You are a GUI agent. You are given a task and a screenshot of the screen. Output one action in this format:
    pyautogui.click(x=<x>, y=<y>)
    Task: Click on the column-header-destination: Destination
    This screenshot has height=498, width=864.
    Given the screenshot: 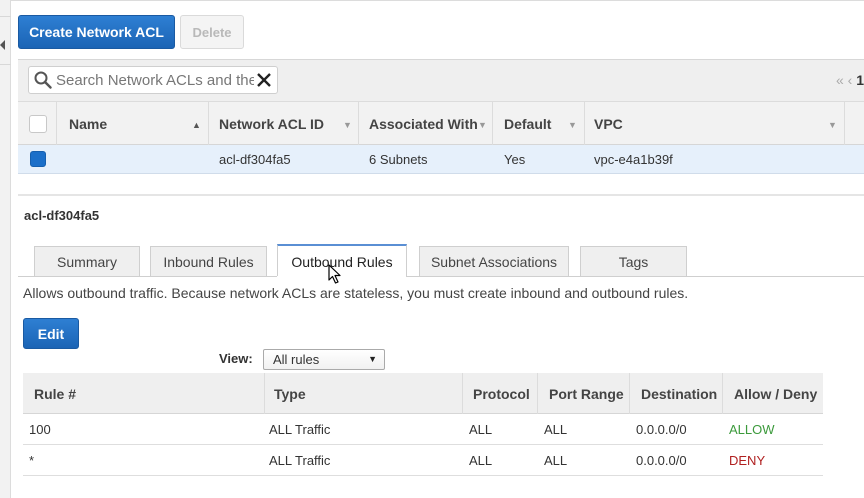 What is the action you would take?
    pyautogui.click(x=679, y=393)
    